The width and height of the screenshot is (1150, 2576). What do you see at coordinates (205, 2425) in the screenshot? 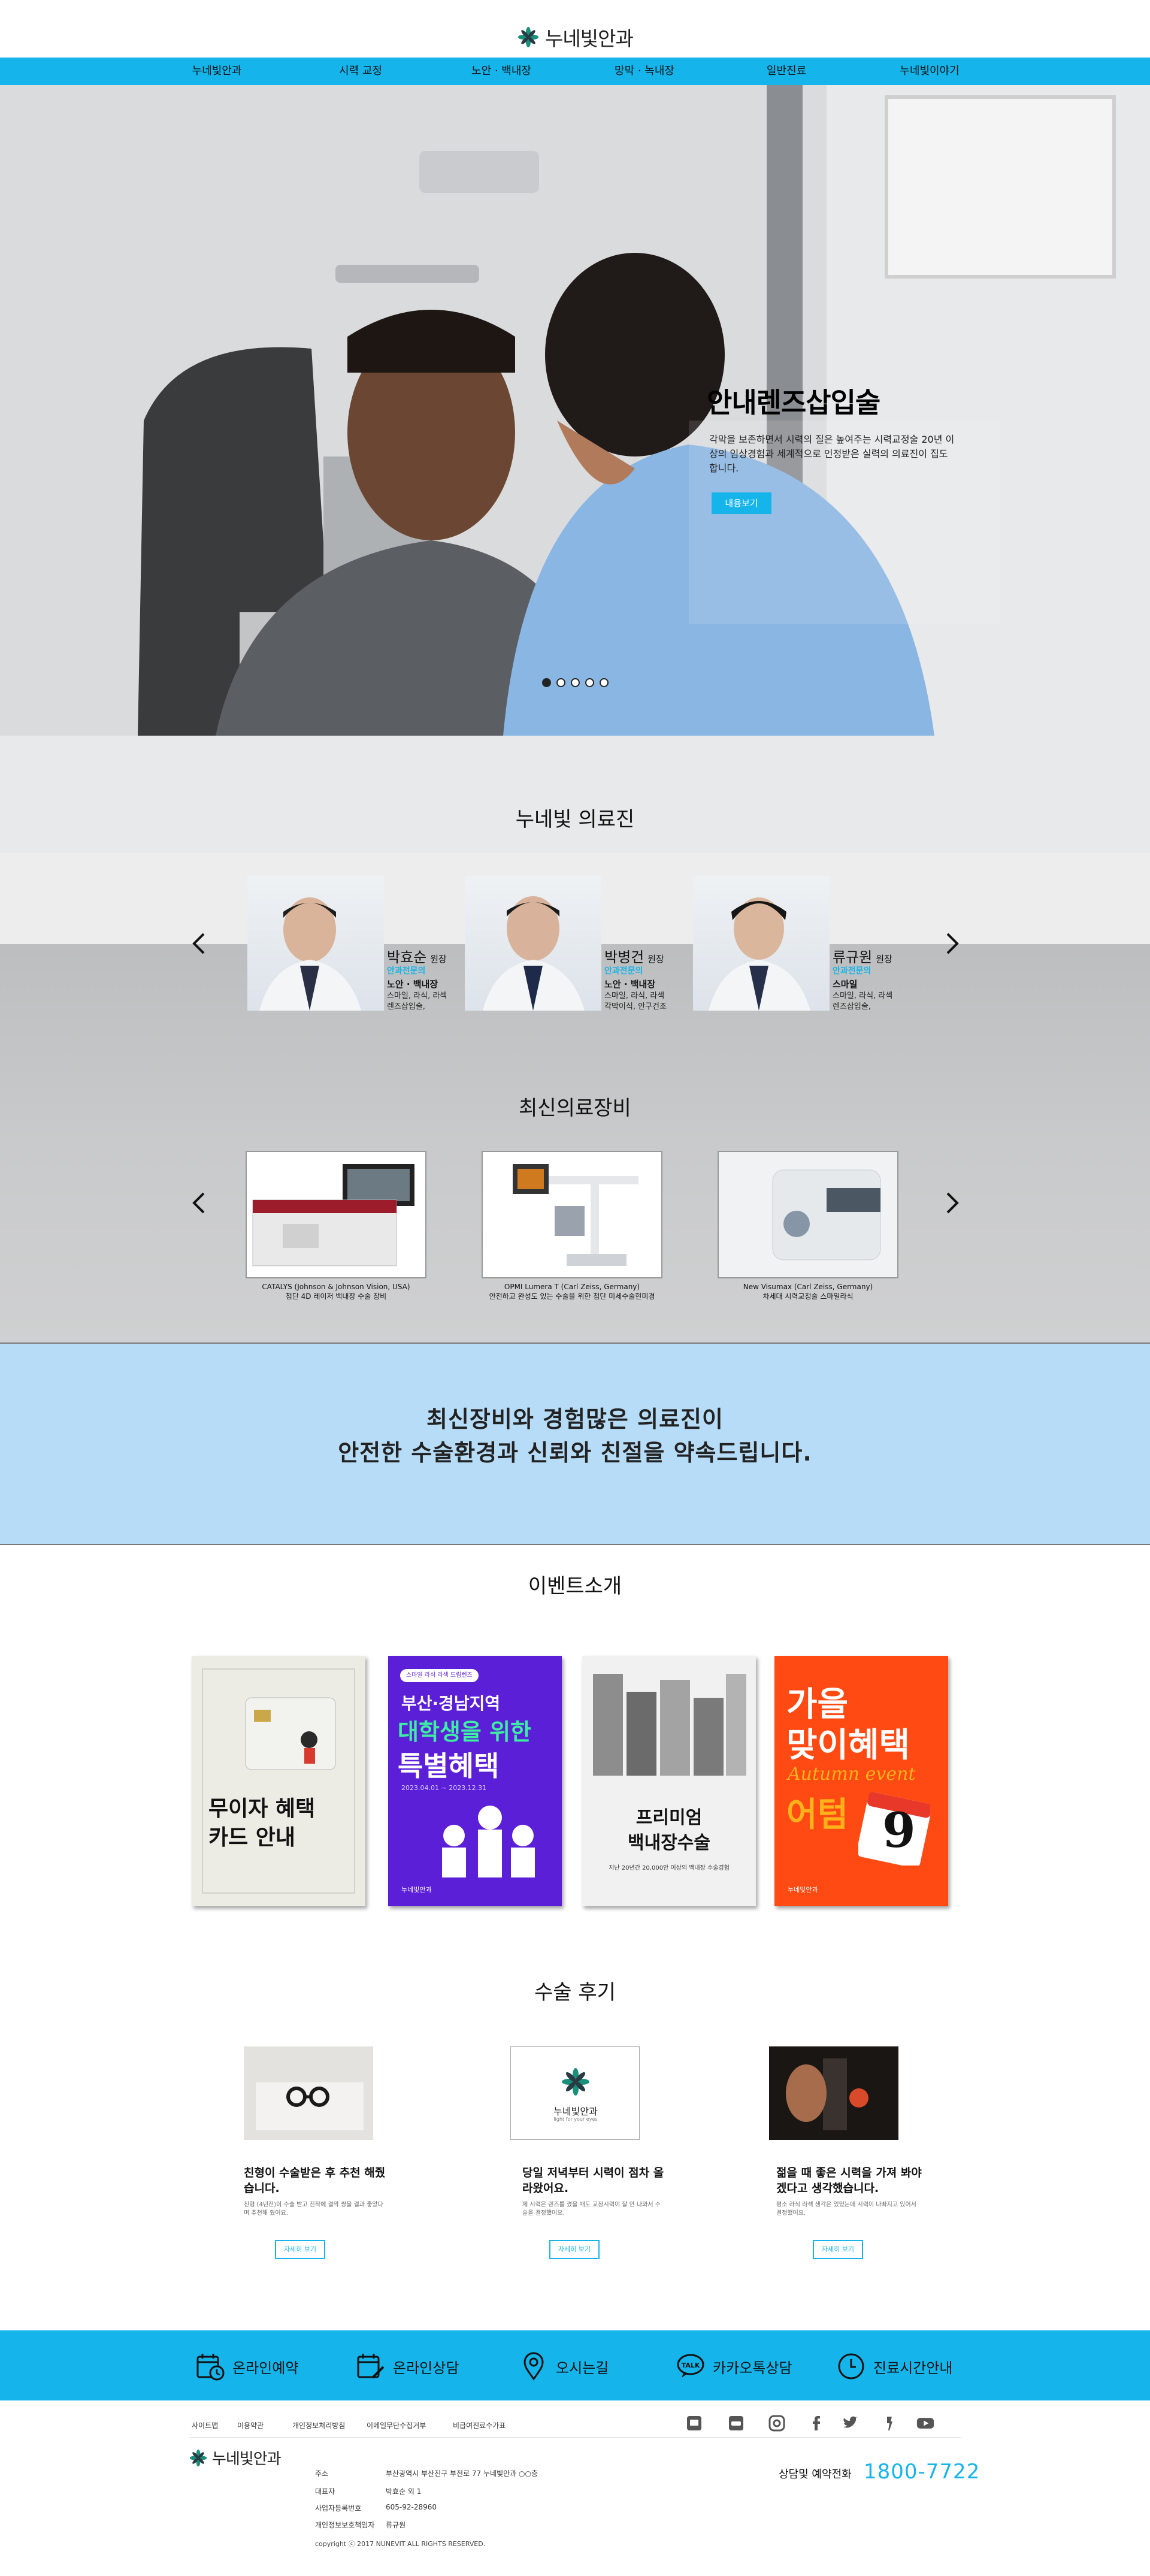
I see `footer-link-sitemap: 사이트맵` at bounding box center [205, 2425].